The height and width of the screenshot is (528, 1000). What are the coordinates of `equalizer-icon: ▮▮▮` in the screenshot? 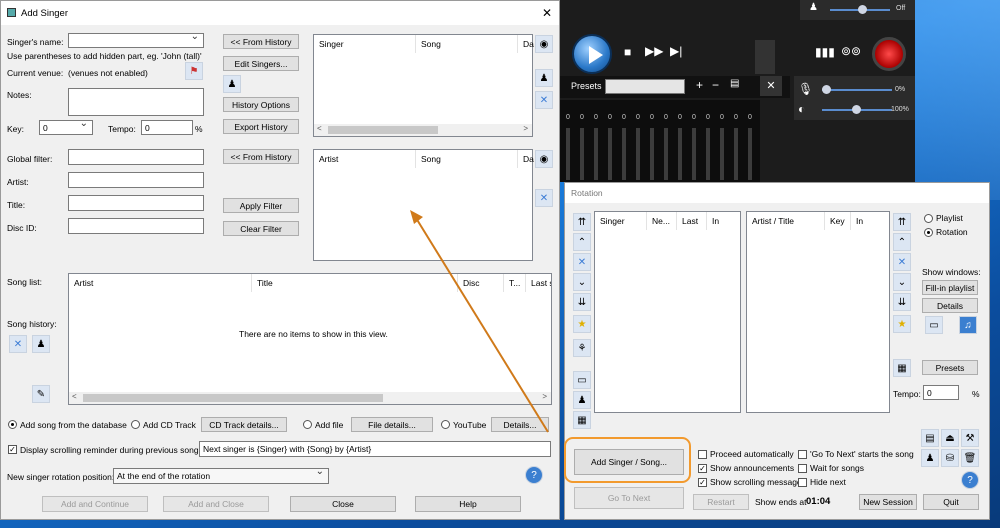 It's located at (825, 52).